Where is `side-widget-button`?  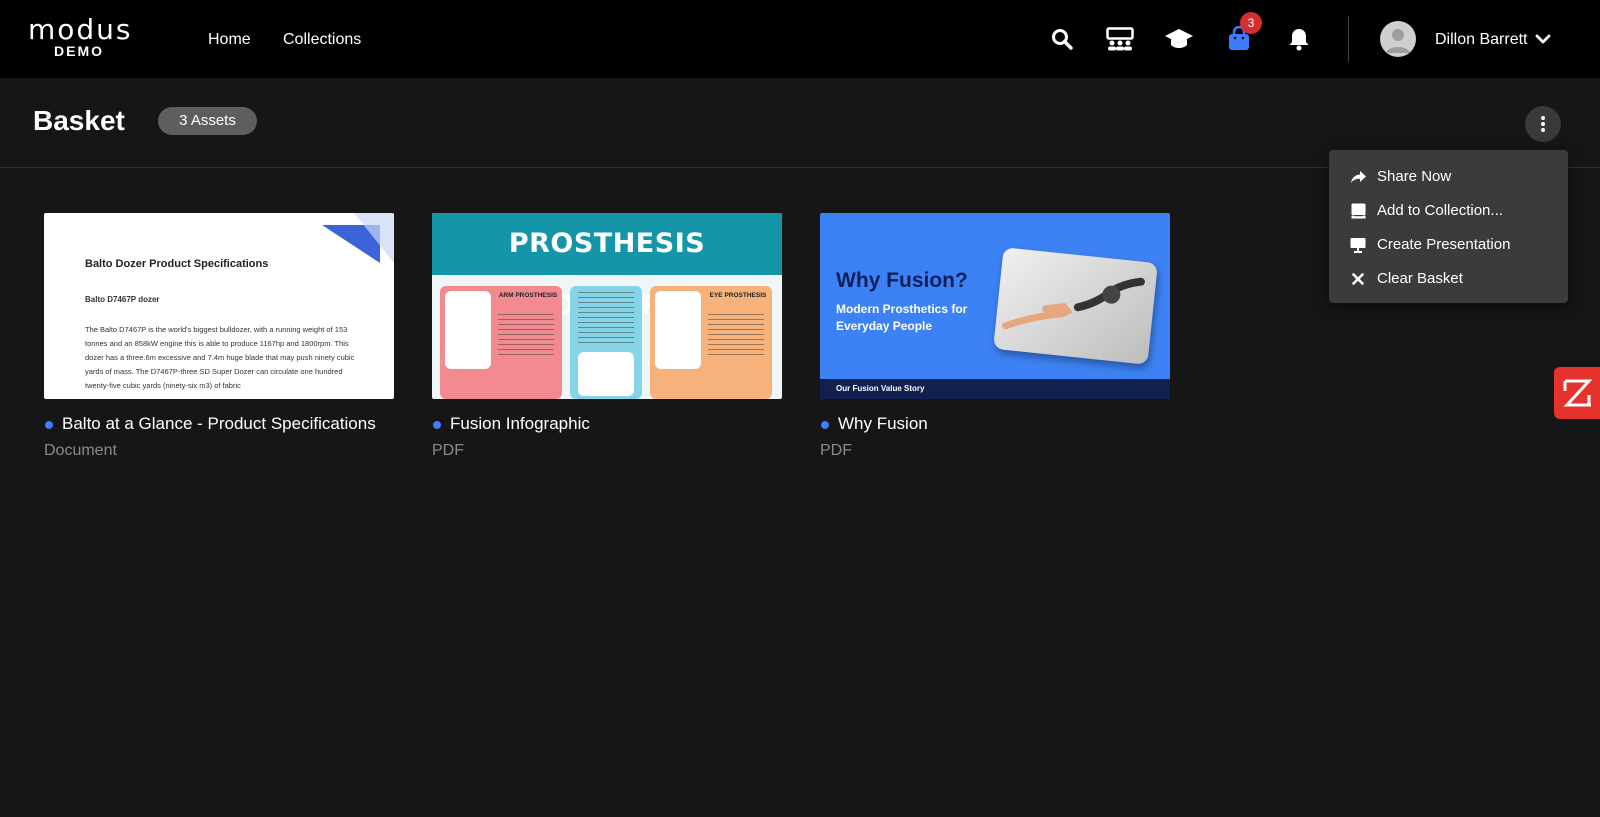
side-widget-button is located at coordinates (1577, 393).